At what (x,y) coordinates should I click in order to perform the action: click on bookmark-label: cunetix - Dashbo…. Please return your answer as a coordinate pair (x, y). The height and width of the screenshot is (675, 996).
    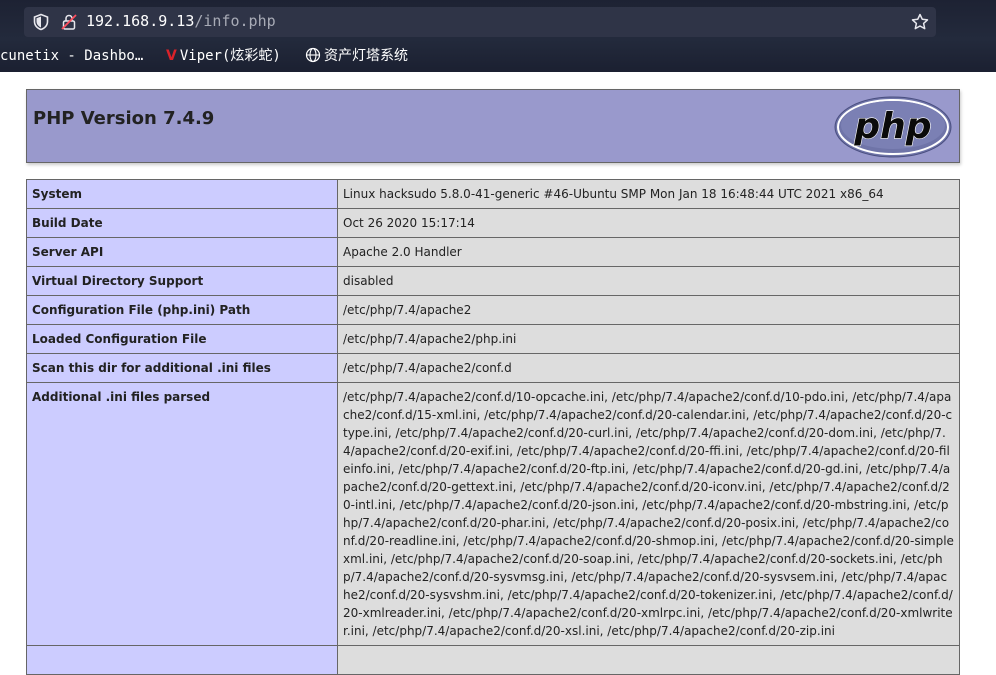
    Looking at the image, I should click on (72, 56).